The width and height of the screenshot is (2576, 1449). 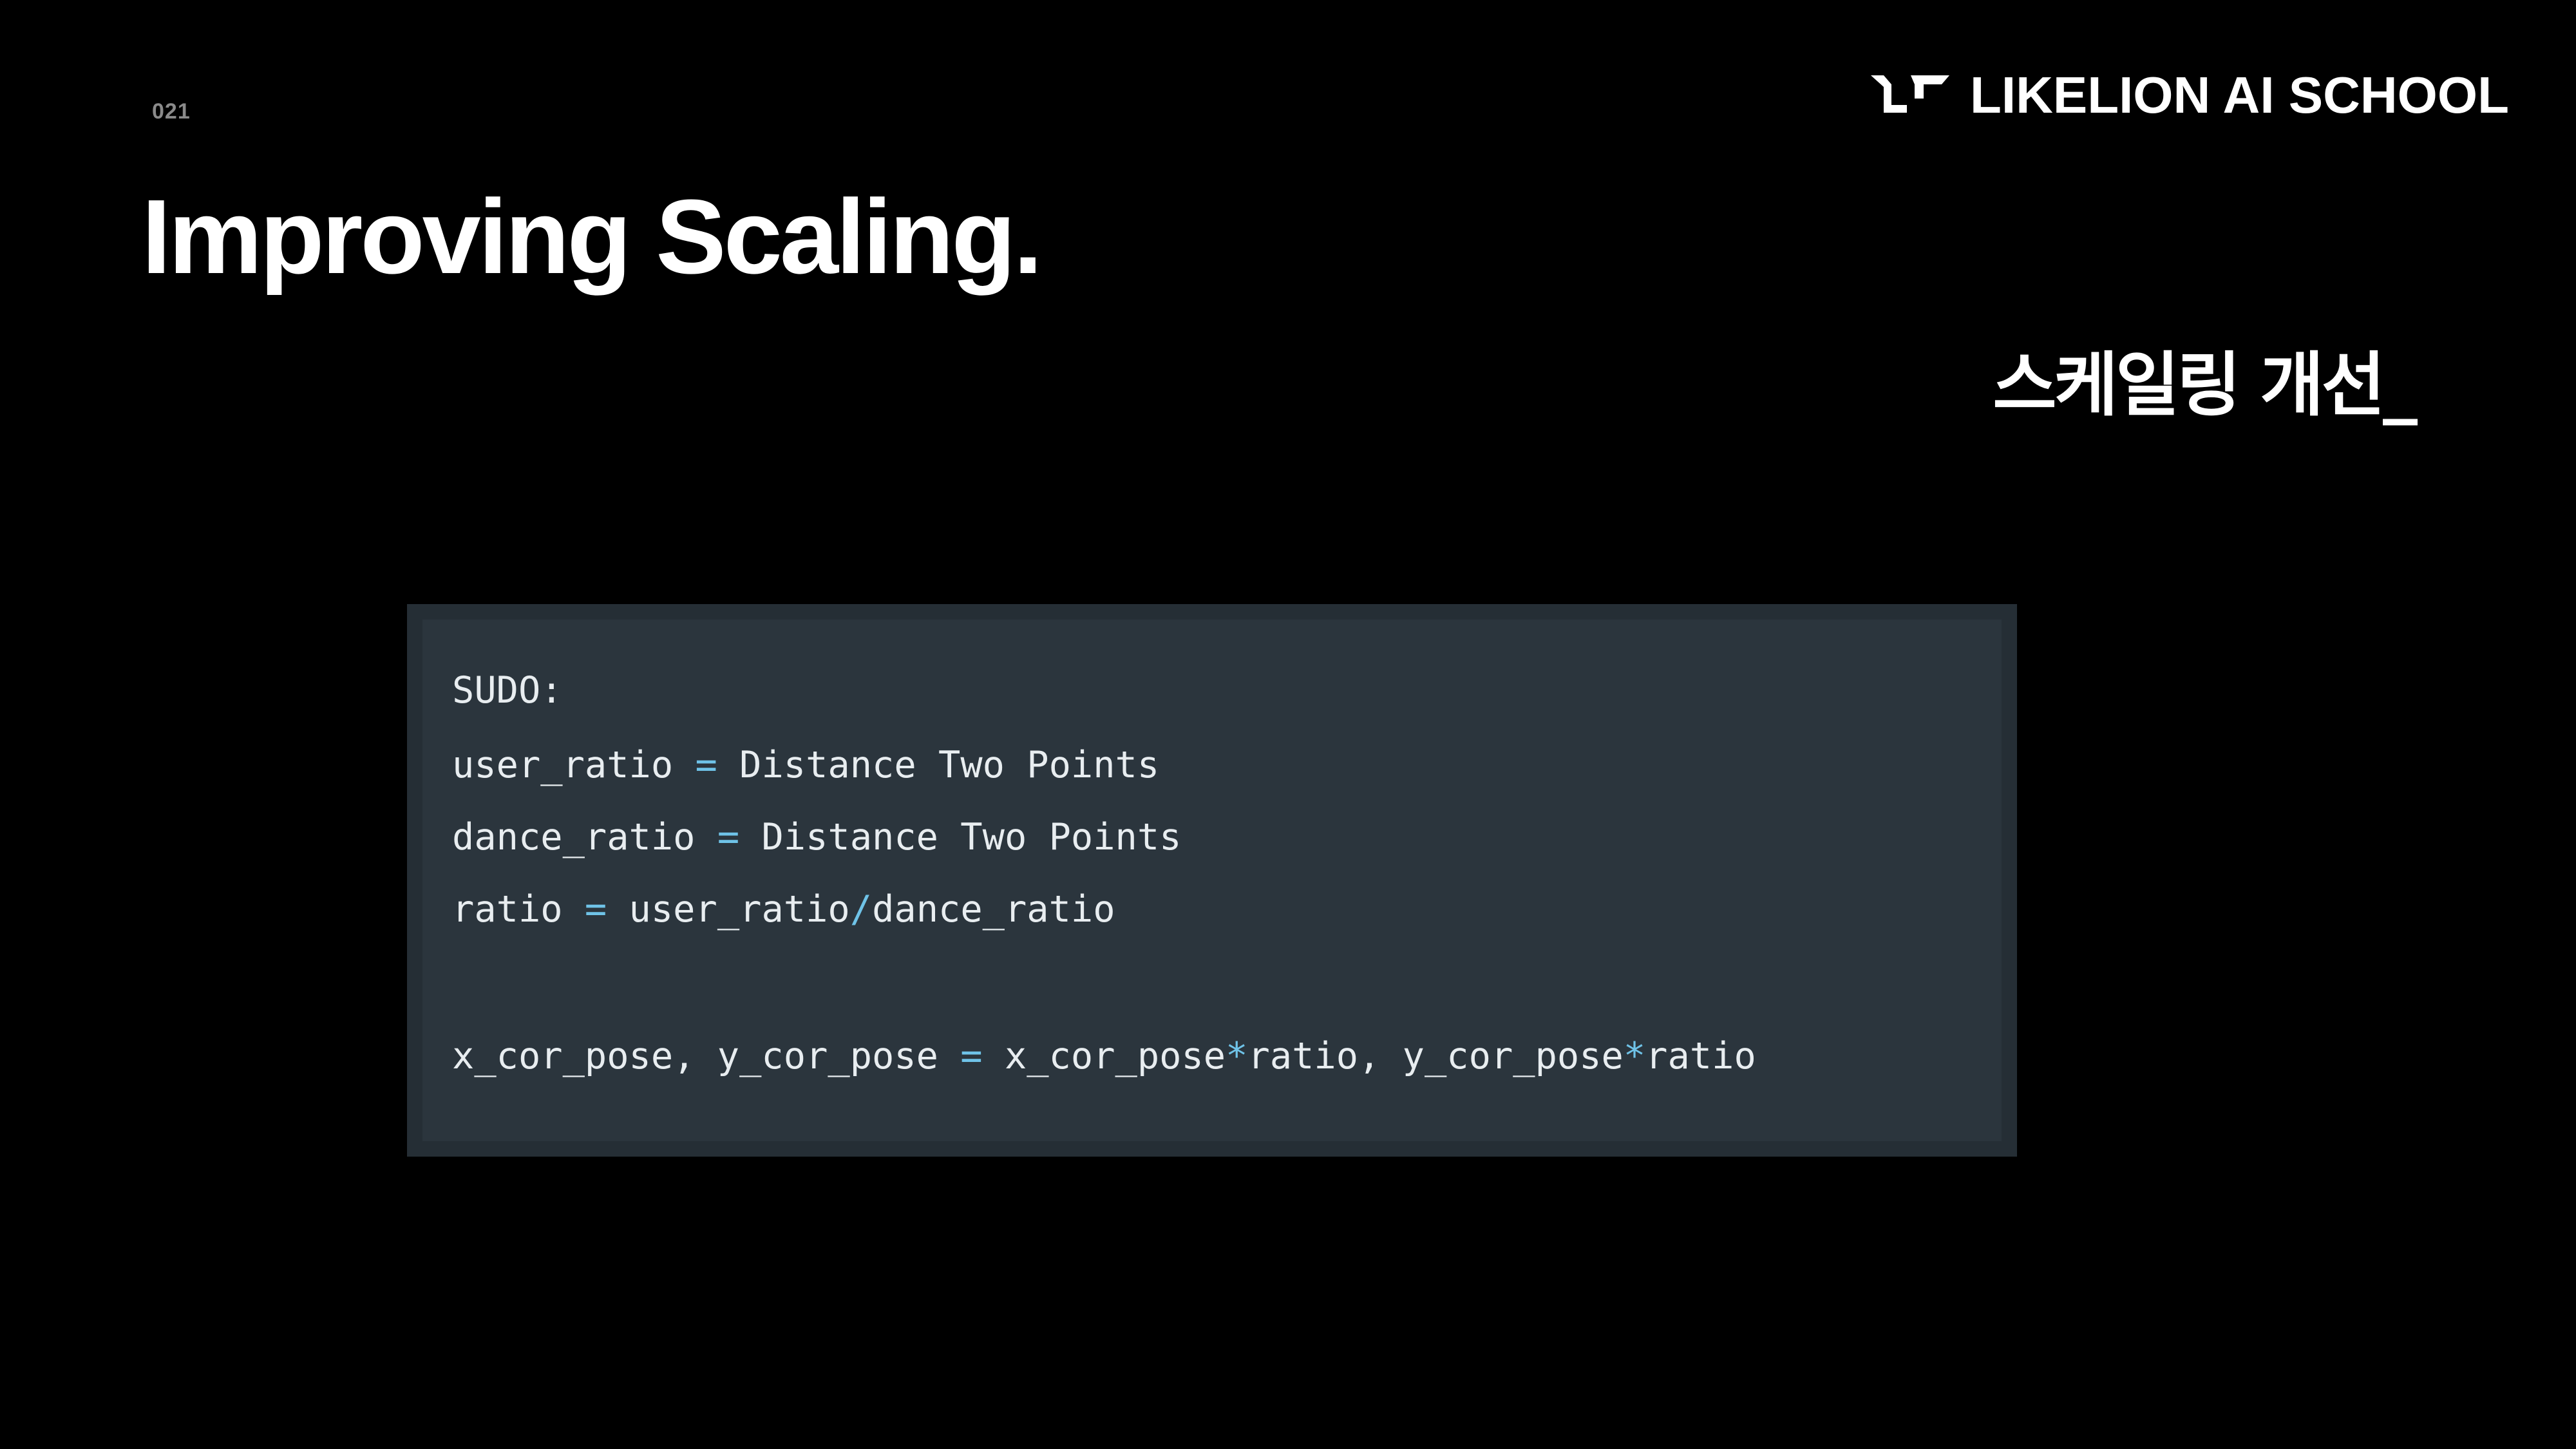 I want to click on code-line: ratio = user_ratio/dance_ratio, so click(x=783, y=910).